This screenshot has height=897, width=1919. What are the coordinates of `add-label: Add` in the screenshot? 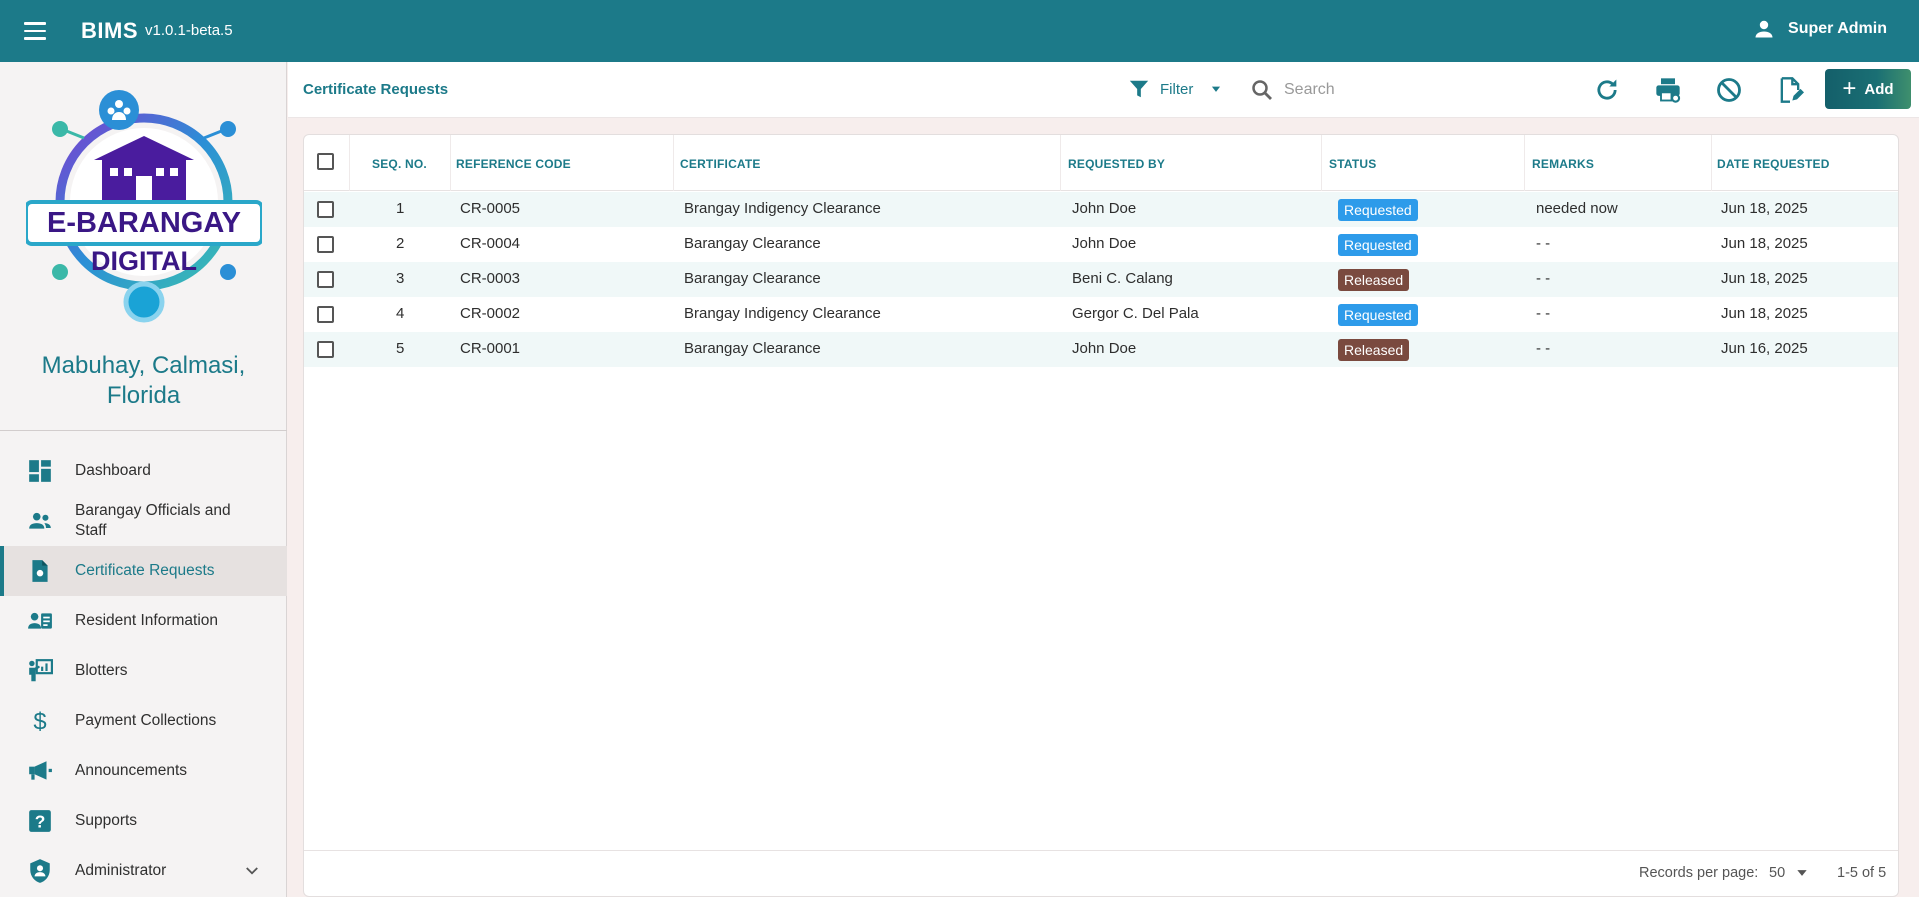 It's located at (1879, 89).